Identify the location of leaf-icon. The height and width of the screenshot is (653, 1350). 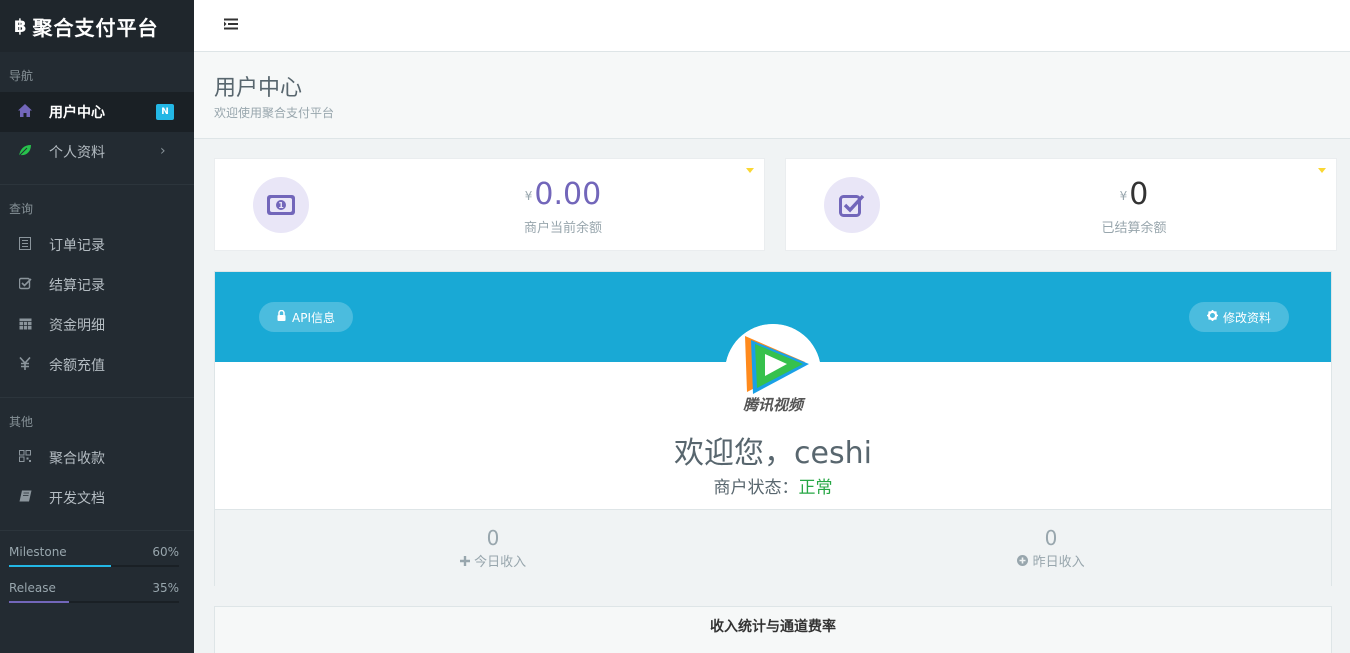
(25, 152).